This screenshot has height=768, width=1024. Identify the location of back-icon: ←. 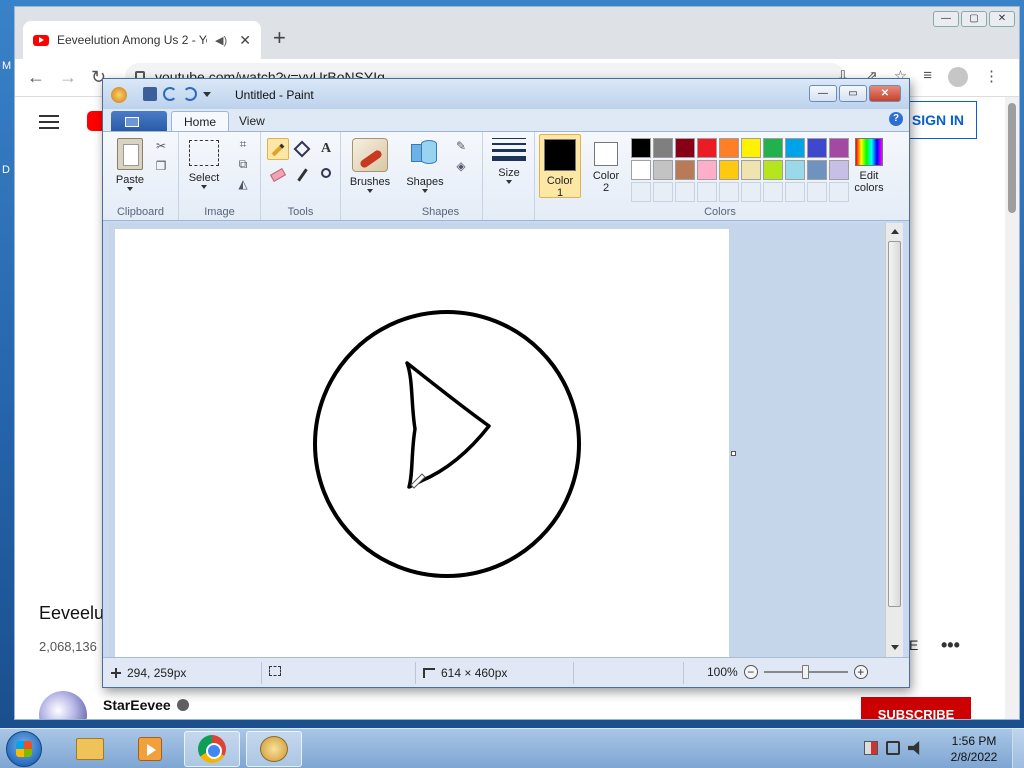
(36, 77).